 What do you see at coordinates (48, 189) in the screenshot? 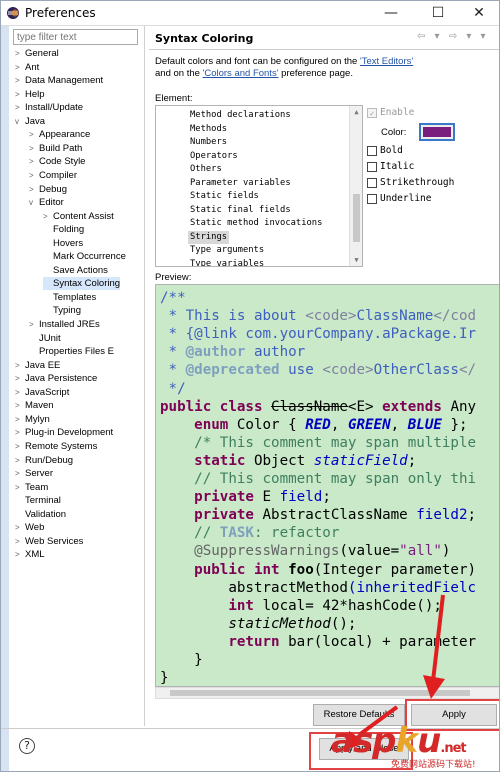
I see `tree-item: > Debug` at bounding box center [48, 189].